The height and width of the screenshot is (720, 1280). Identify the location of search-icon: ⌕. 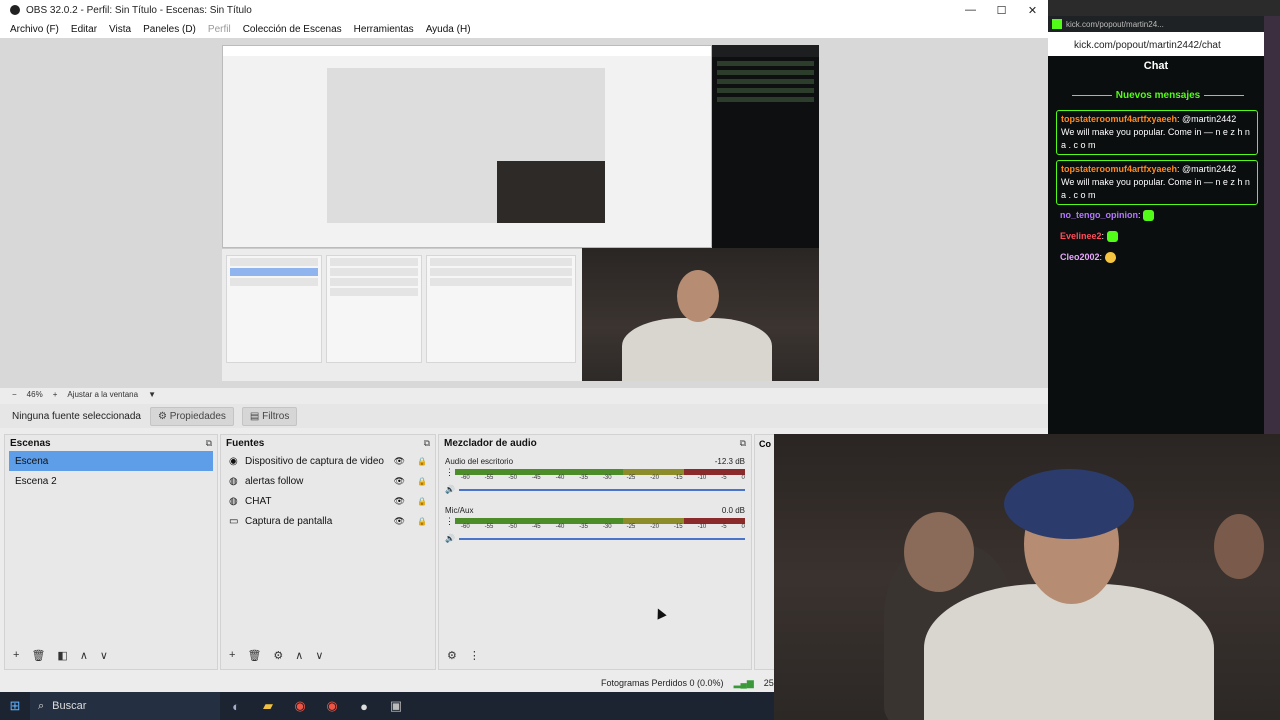
(41, 705).